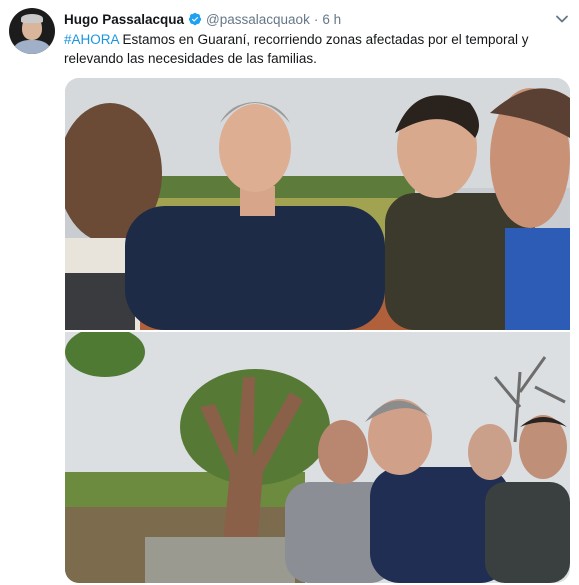 This screenshot has width=579, height=585. What do you see at coordinates (32, 31) in the screenshot?
I see `avatar` at bounding box center [32, 31].